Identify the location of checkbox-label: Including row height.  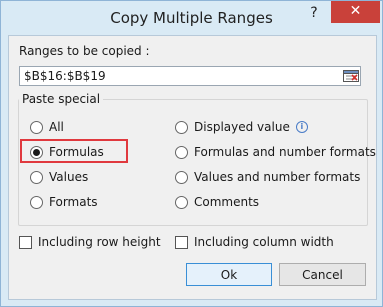
(99, 242).